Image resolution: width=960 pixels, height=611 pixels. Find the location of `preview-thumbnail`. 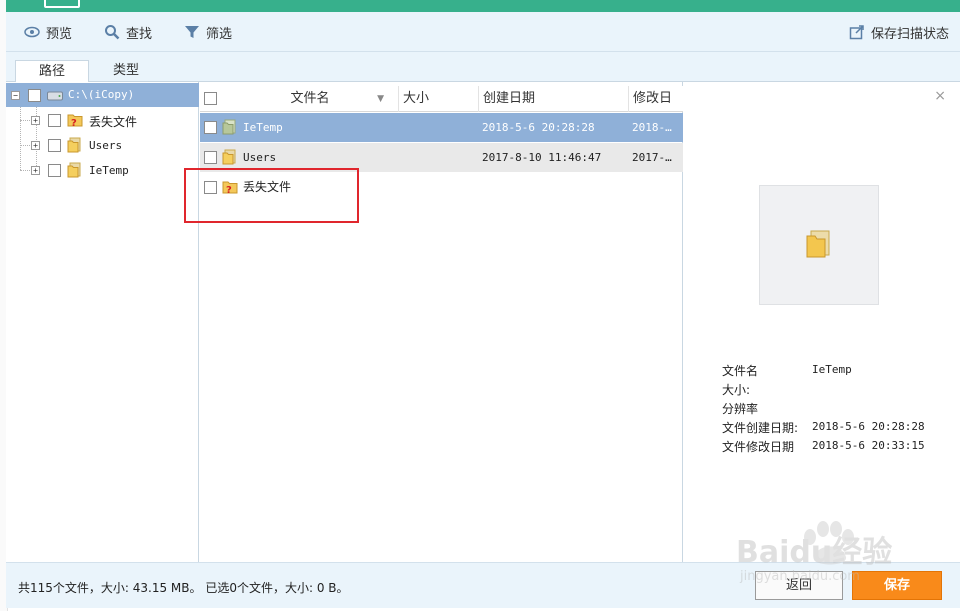

preview-thumbnail is located at coordinates (819, 245).